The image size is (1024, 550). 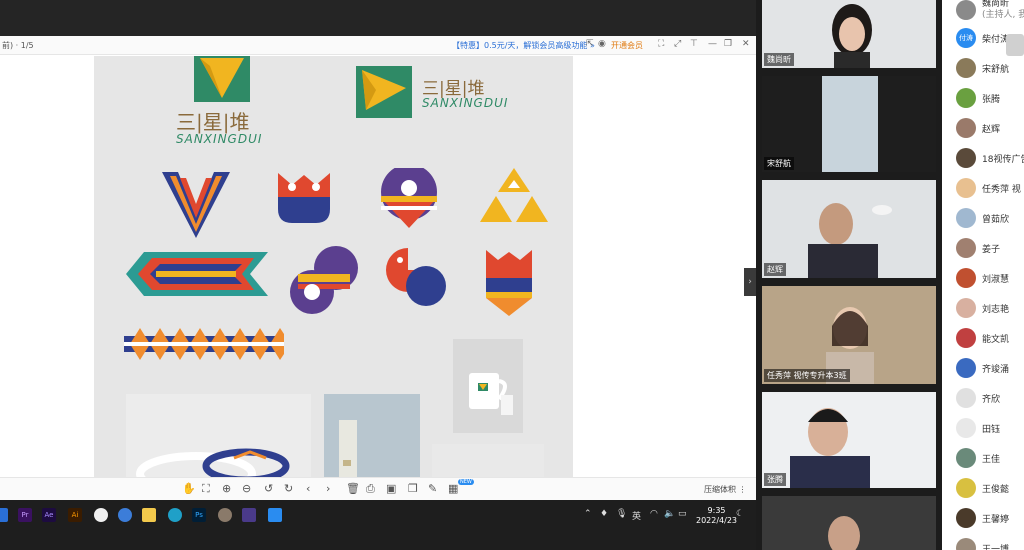 What do you see at coordinates (465, 103) in the screenshot?
I see `logo-english-text-2: SANXINGDUI` at bounding box center [465, 103].